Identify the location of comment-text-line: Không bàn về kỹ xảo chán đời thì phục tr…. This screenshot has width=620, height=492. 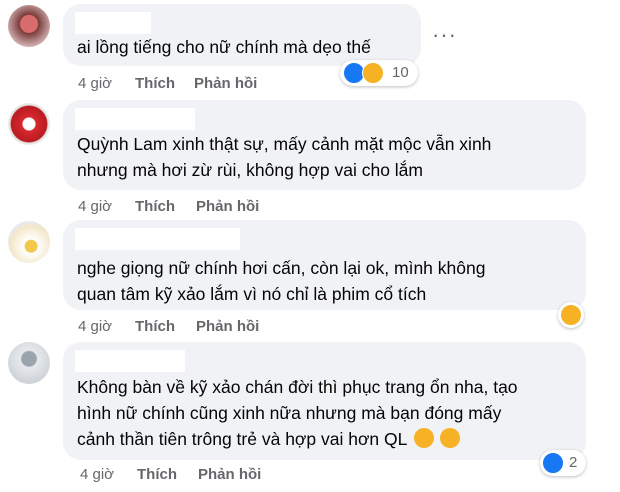
(297, 387).